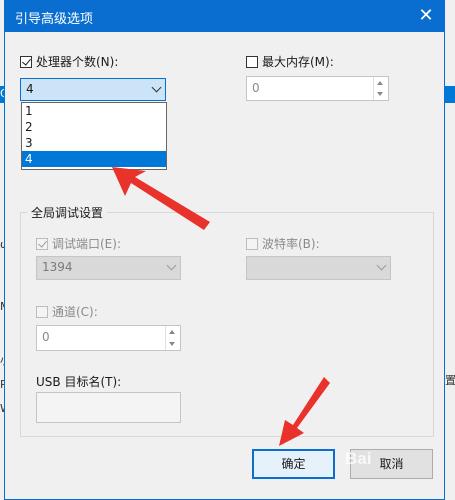  Describe the element at coordinates (67, 212) in the screenshot. I see `debug-settings-title: 全局调试设置` at that location.